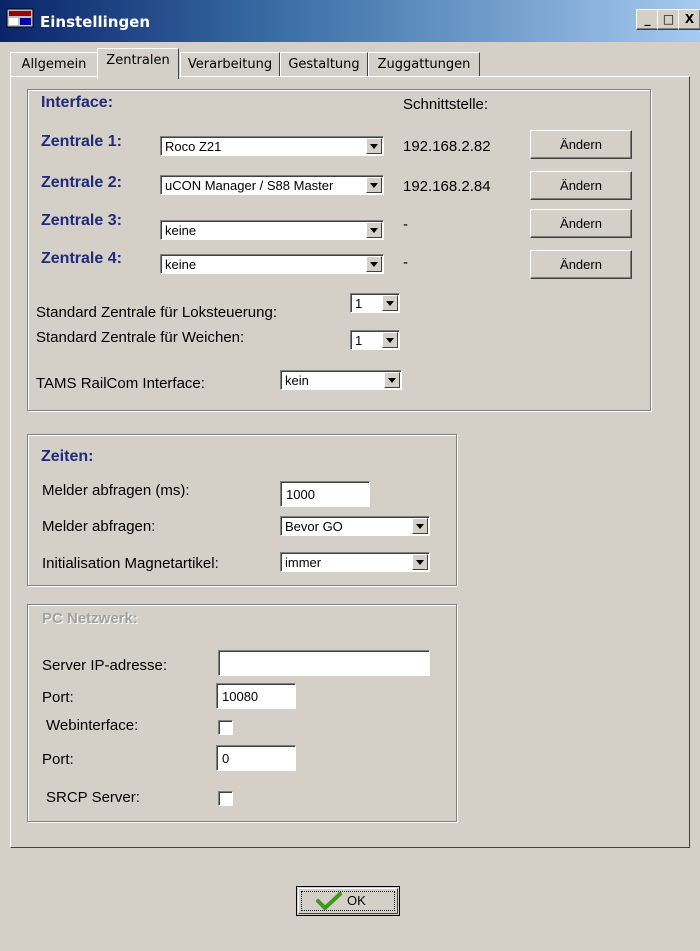  Describe the element at coordinates (58, 697) in the screenshot. I see `port-label: Port:` at that location.